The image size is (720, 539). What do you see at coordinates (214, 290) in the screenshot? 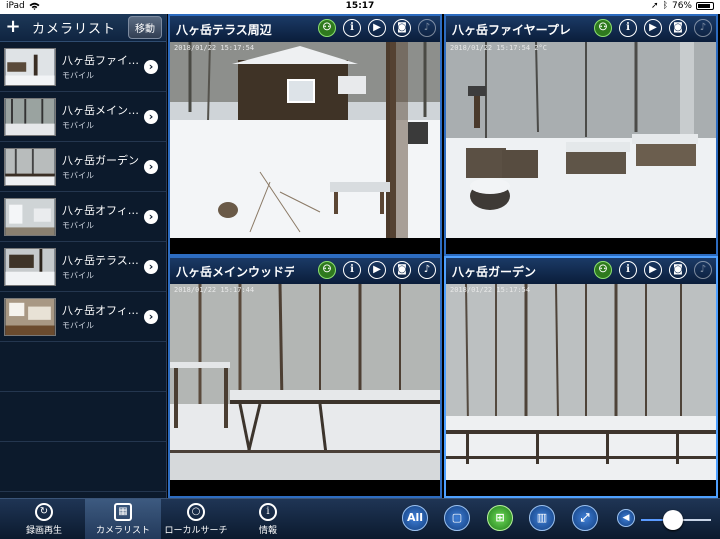
I see `timestamp-overlay: 2018/01/22 15:17:44` at bounding box center [214, 290].